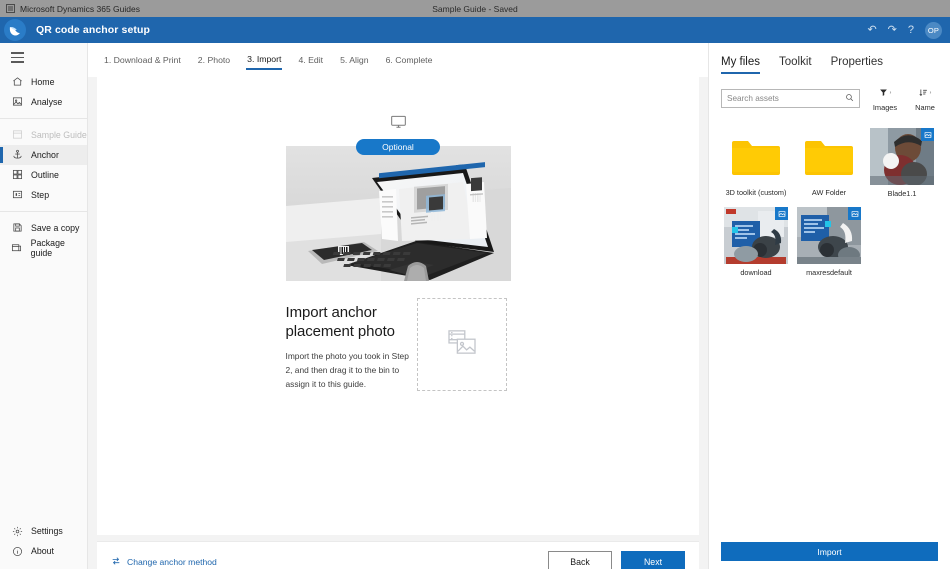 This screenshot has width=950, height=569. Describe the element at coordinates (354, 60) in the screenshot. I see `wizard-step-5: 5. Align` at that location.